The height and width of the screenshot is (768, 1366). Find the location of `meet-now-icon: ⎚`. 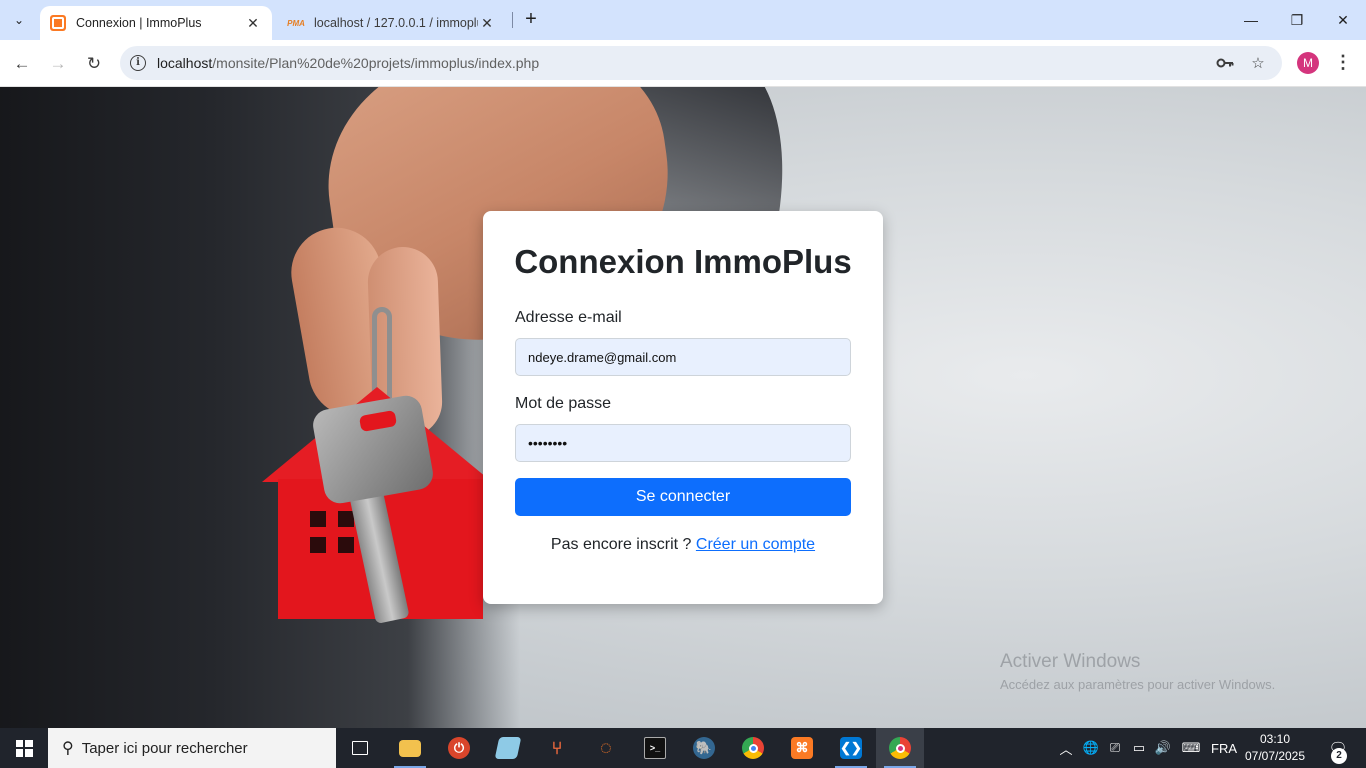

meet-now-icon: ⎚ is located at coordinates (1115, 748).